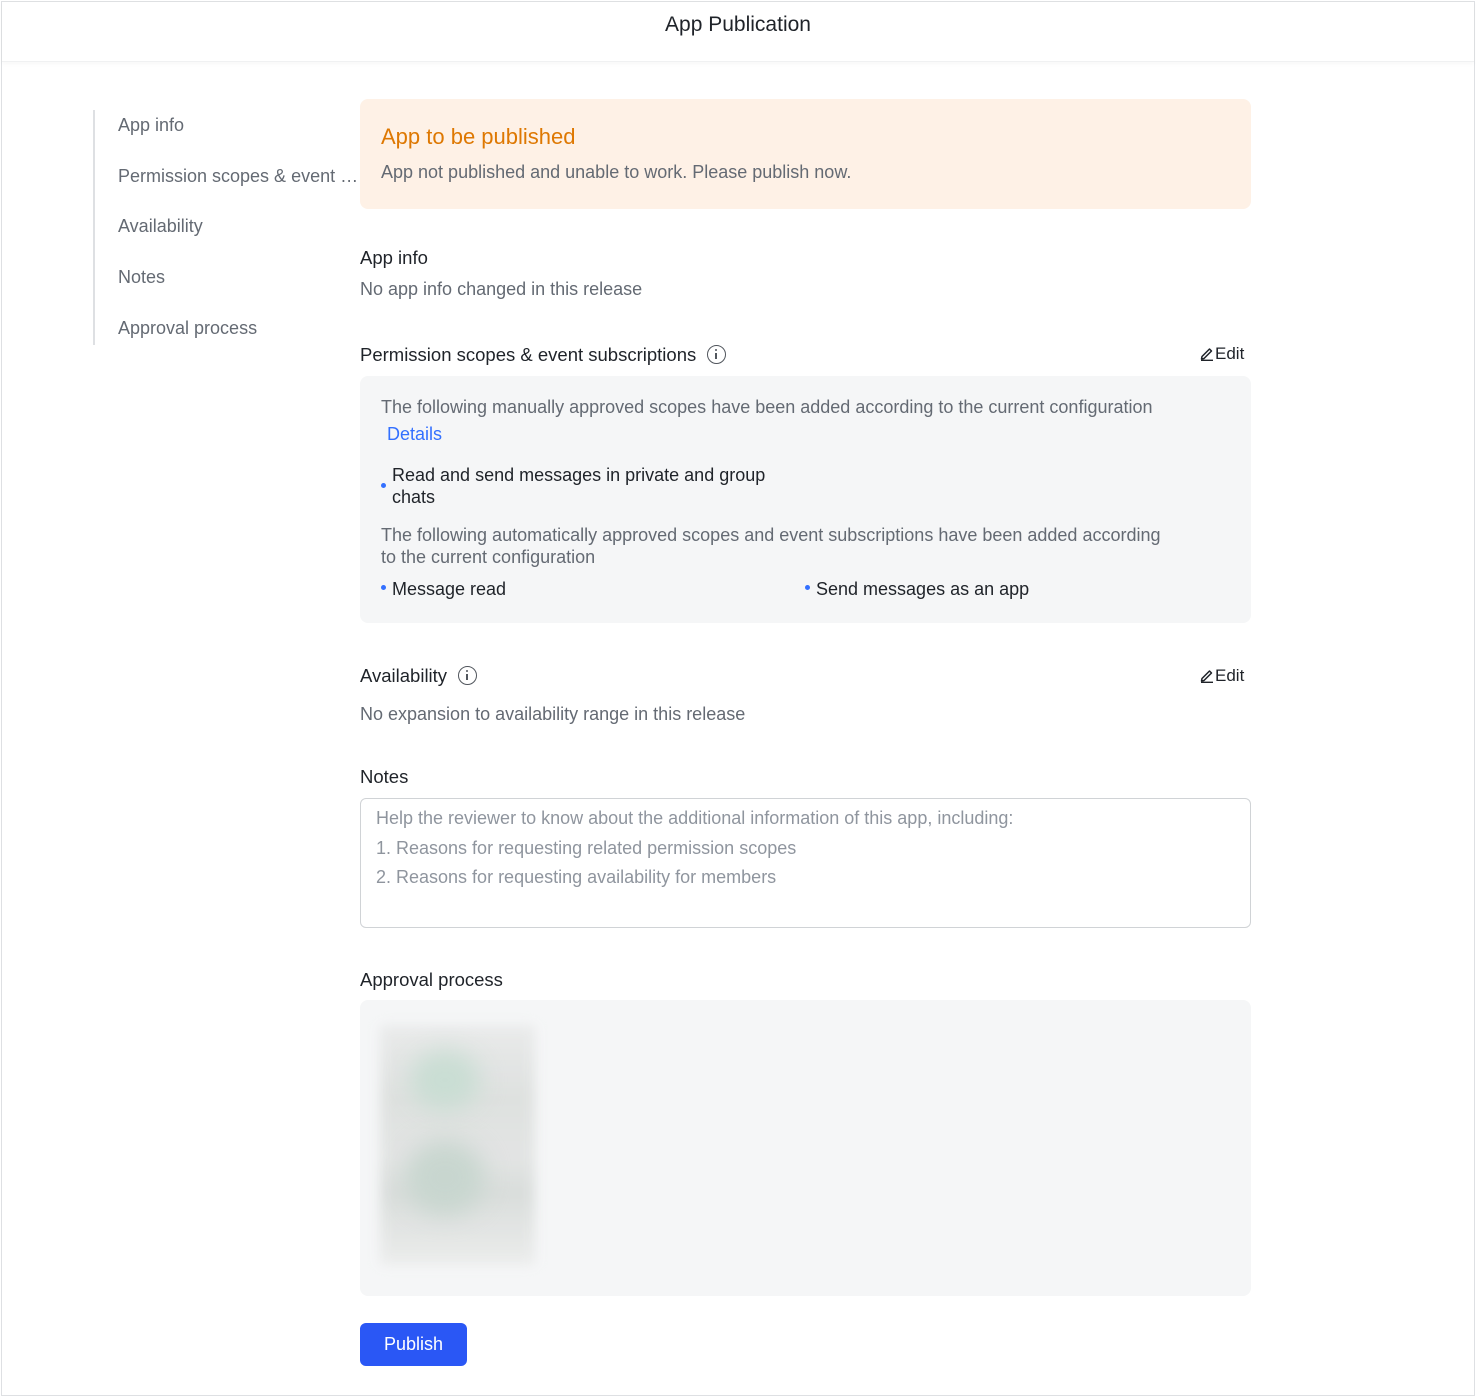 This screenshot has width=1476, height=1398. Describe the element at coordinates (449, 589) in the screenshot. I see `auto-scope-item-message-read: Message read` at that location.